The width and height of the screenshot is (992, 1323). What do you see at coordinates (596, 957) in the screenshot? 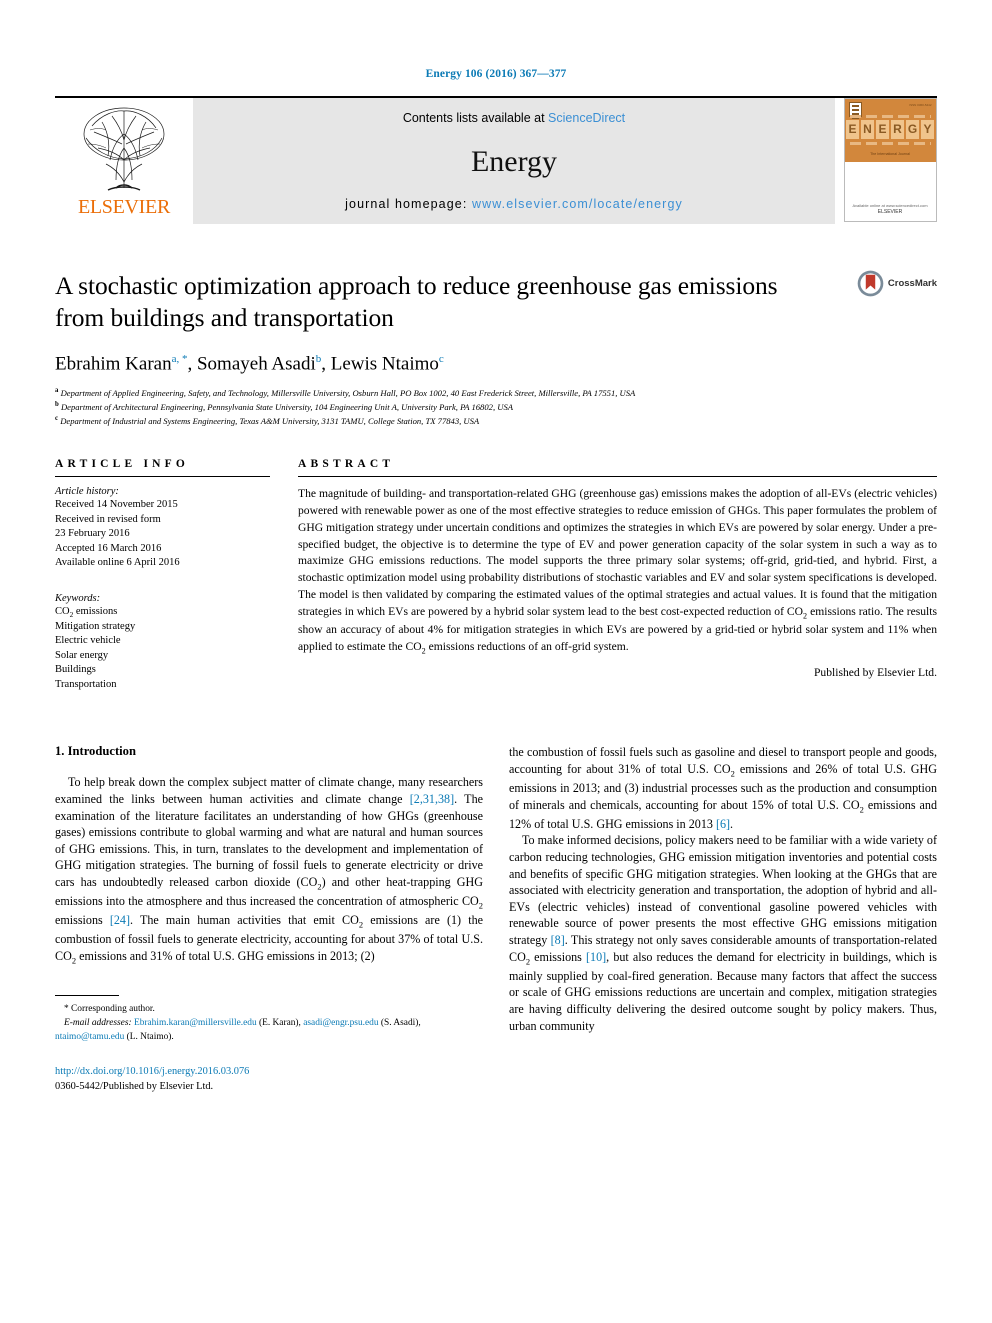
I see `citation-link: [10]` at bounding box center [596, 957].